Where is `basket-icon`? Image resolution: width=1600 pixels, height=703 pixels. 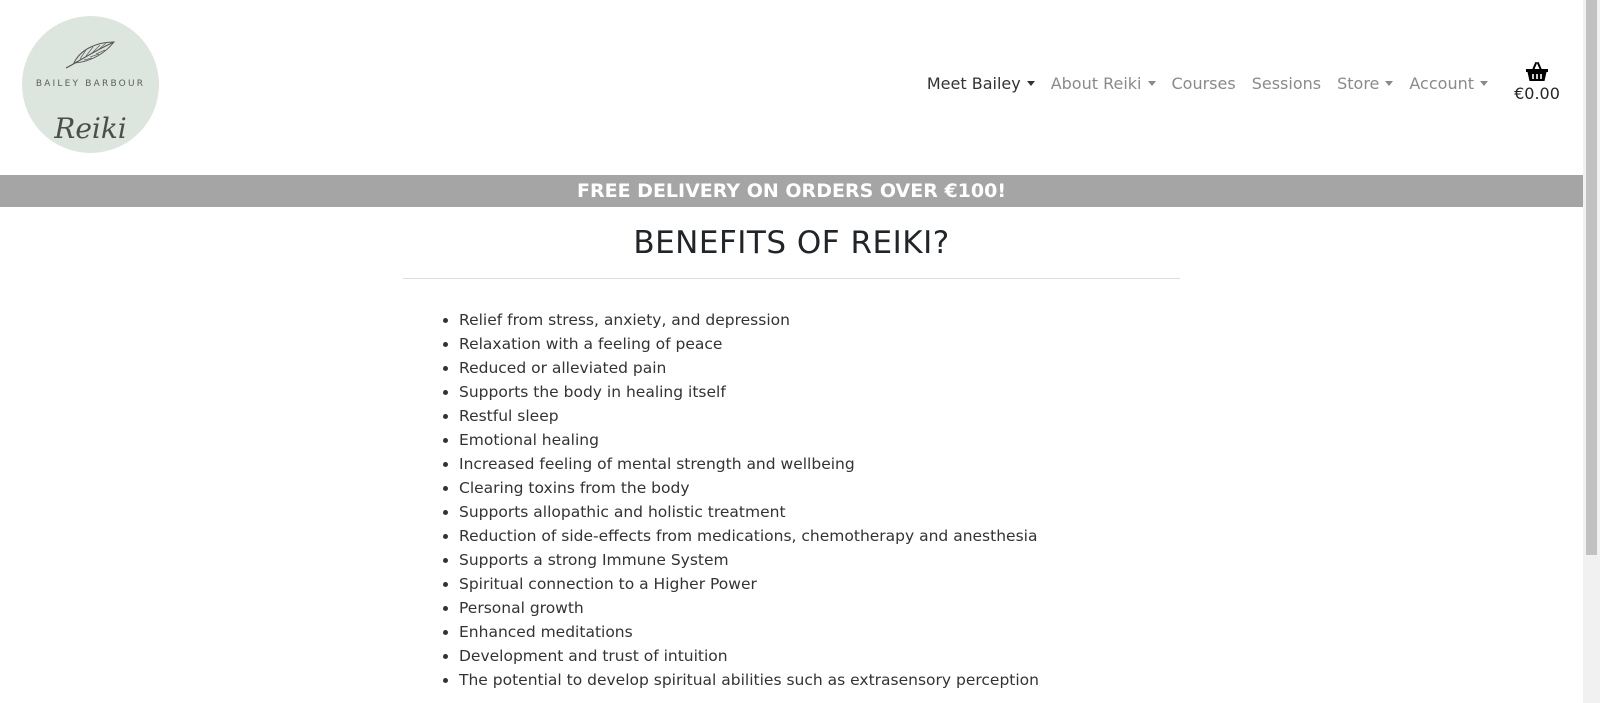 basket-icon is located at coordinates (1537, 71).